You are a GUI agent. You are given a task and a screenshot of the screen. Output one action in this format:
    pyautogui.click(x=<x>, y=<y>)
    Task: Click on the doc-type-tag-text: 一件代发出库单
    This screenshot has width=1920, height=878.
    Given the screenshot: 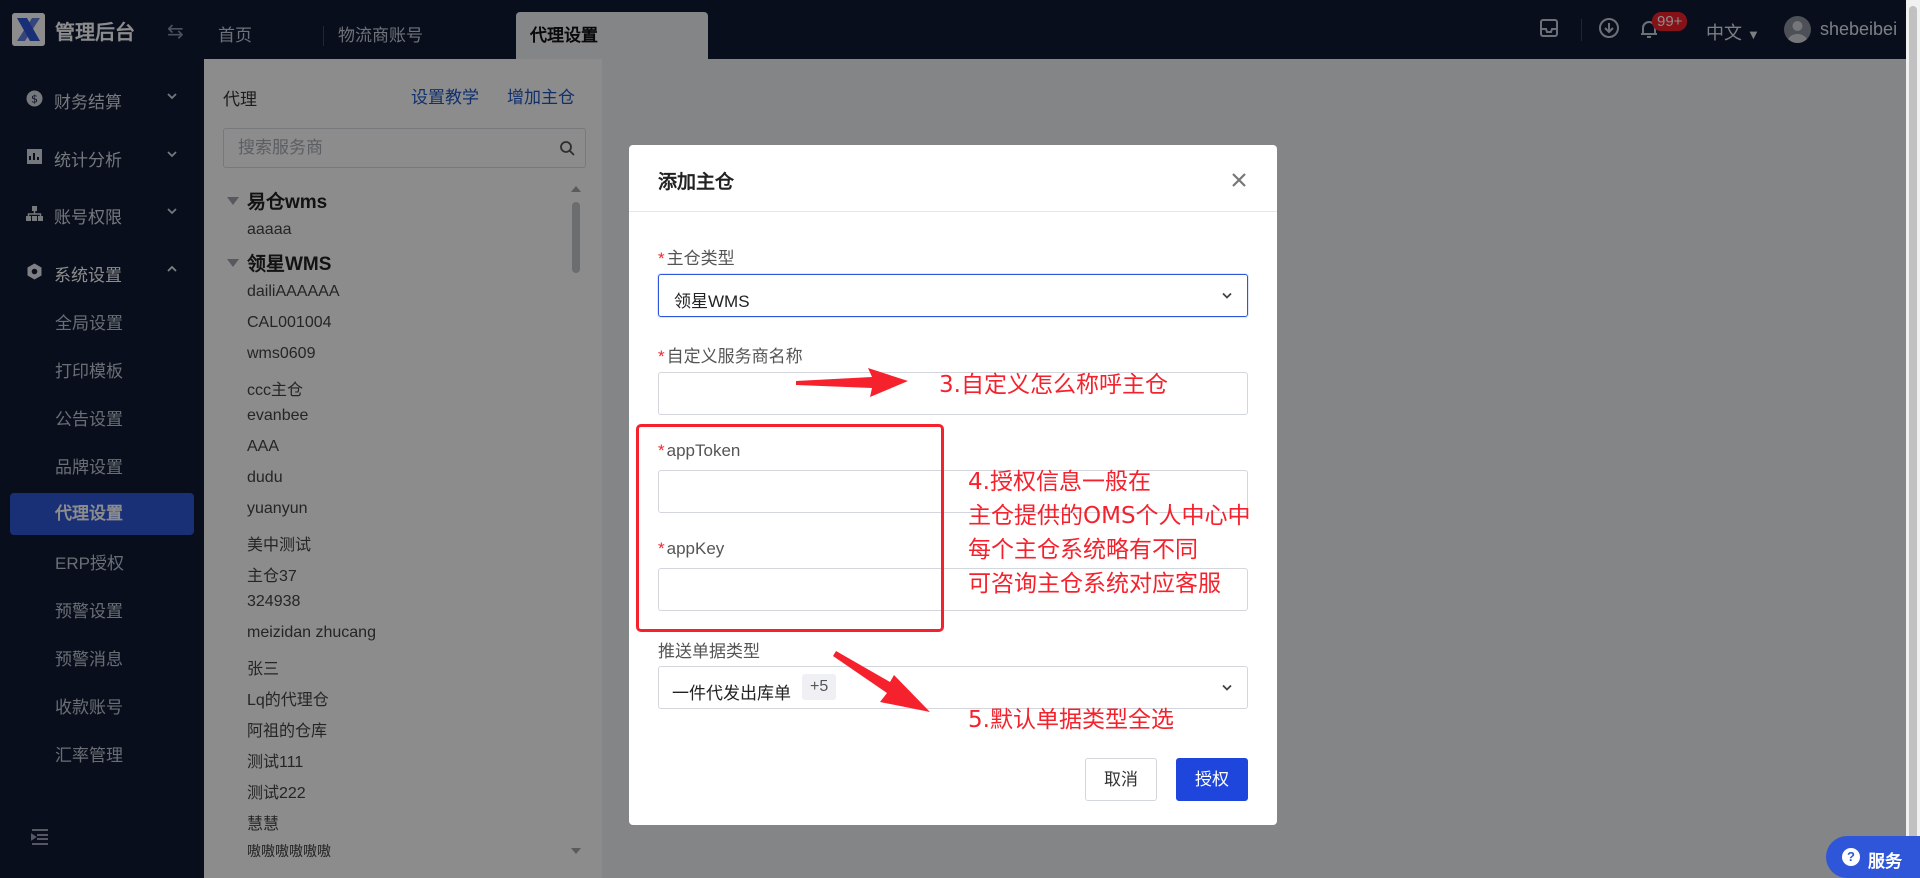 What is the action you would take?
    pyautogui.click(x=731, y=693)
    